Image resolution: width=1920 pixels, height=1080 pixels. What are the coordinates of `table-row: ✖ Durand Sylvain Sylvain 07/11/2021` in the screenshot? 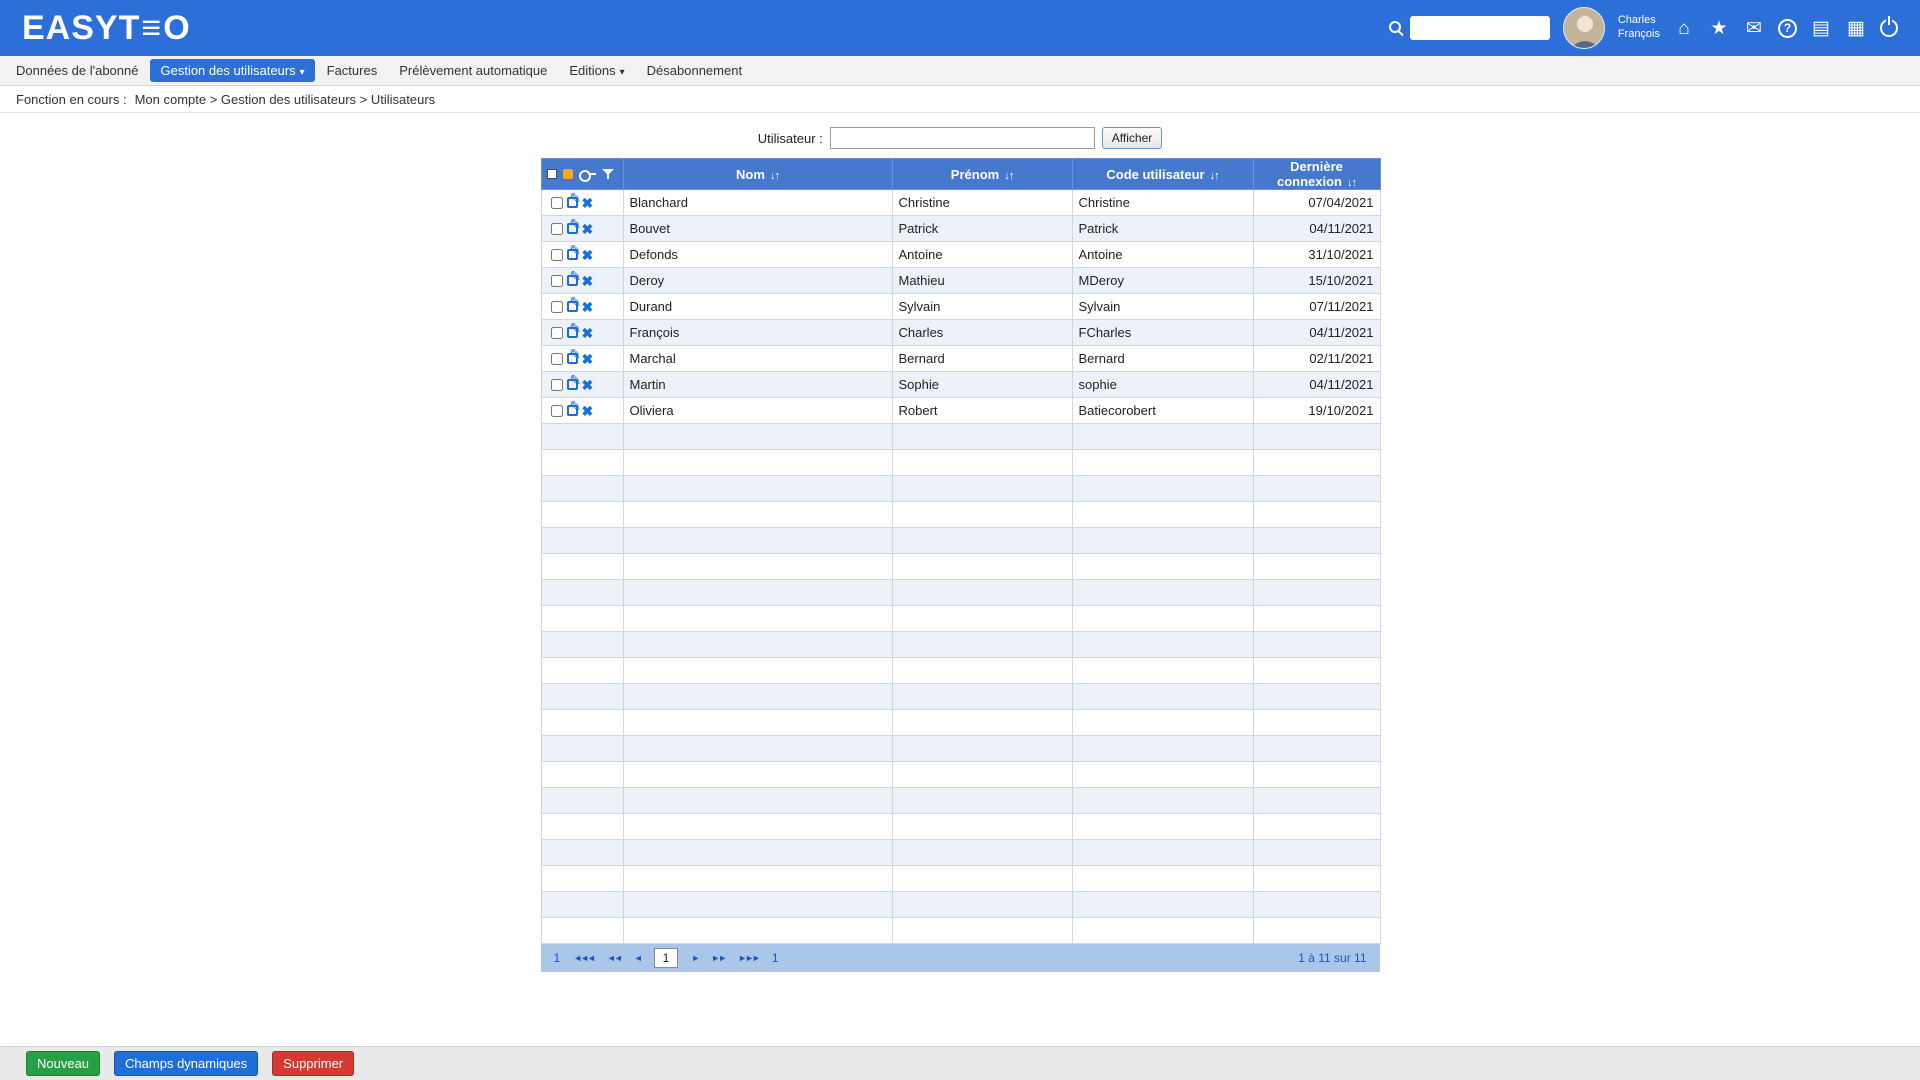 It's located at (960, 306).